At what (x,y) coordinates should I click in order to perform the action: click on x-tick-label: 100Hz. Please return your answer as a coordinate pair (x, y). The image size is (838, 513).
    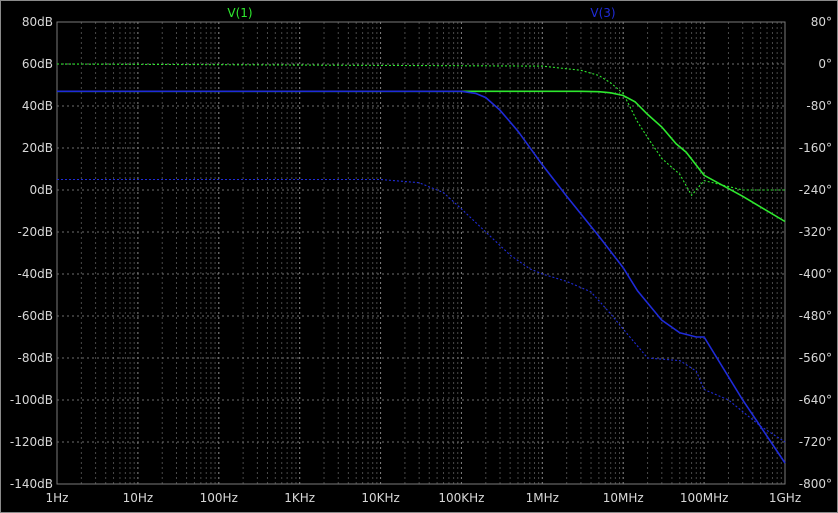
    Looking at the image, I should click on (219, 498).